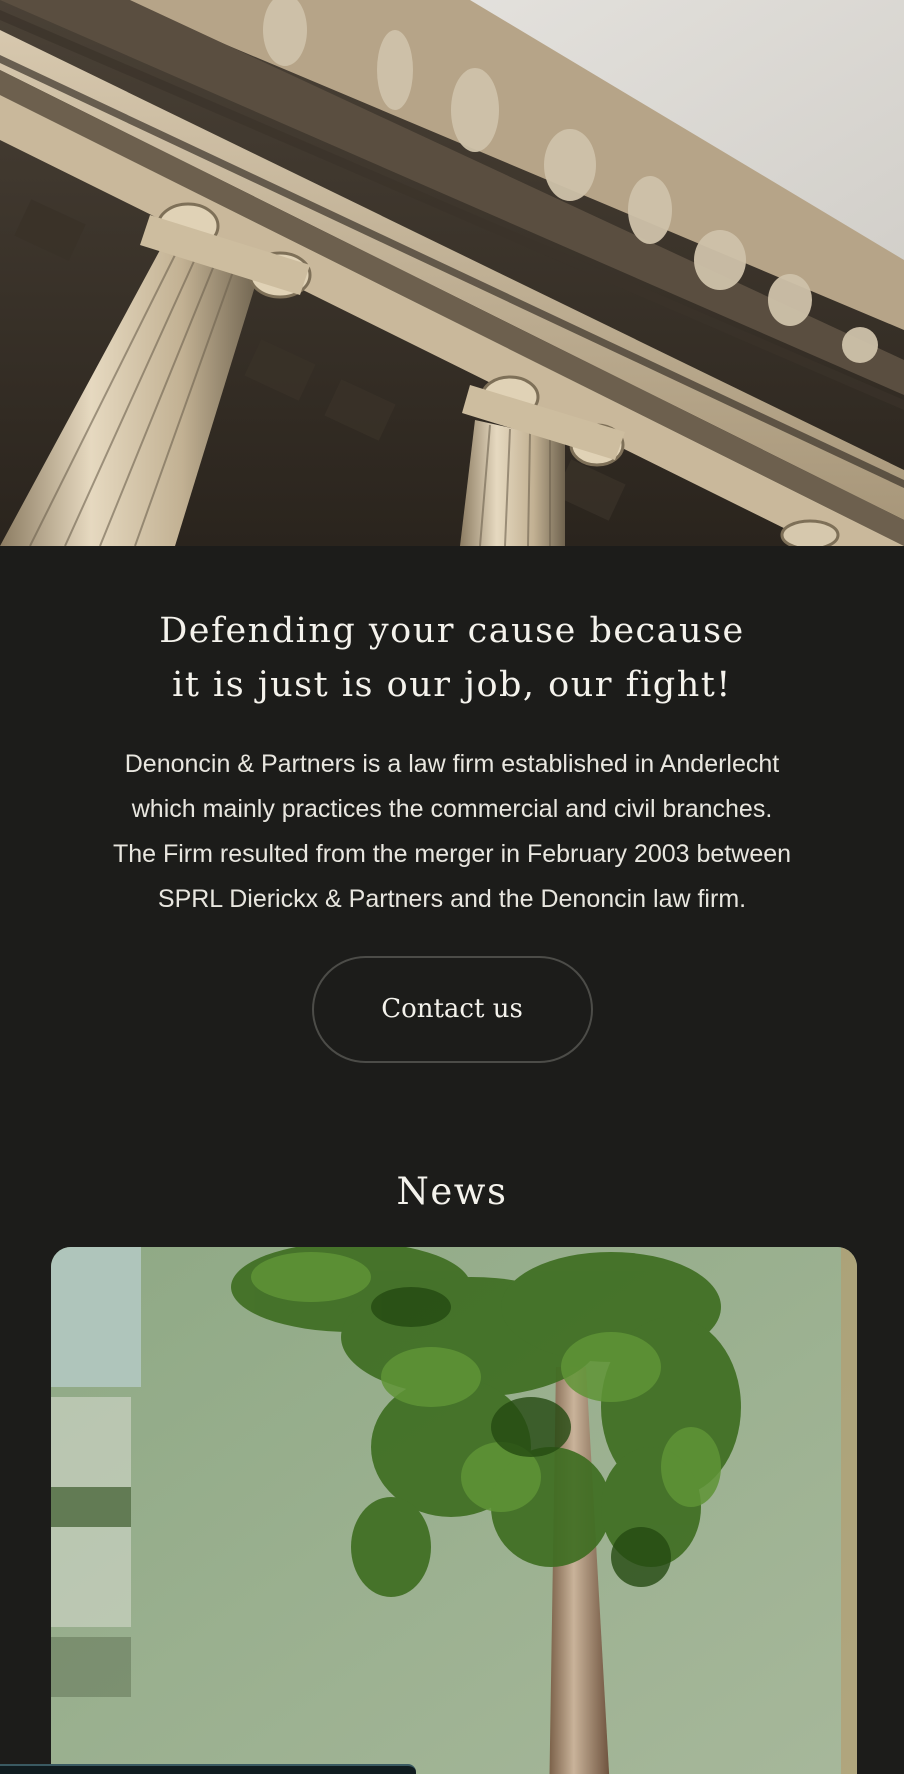  Describe the element at coordinates (208, 1769) in the screenshot. I see `bottom-bar` at that location.